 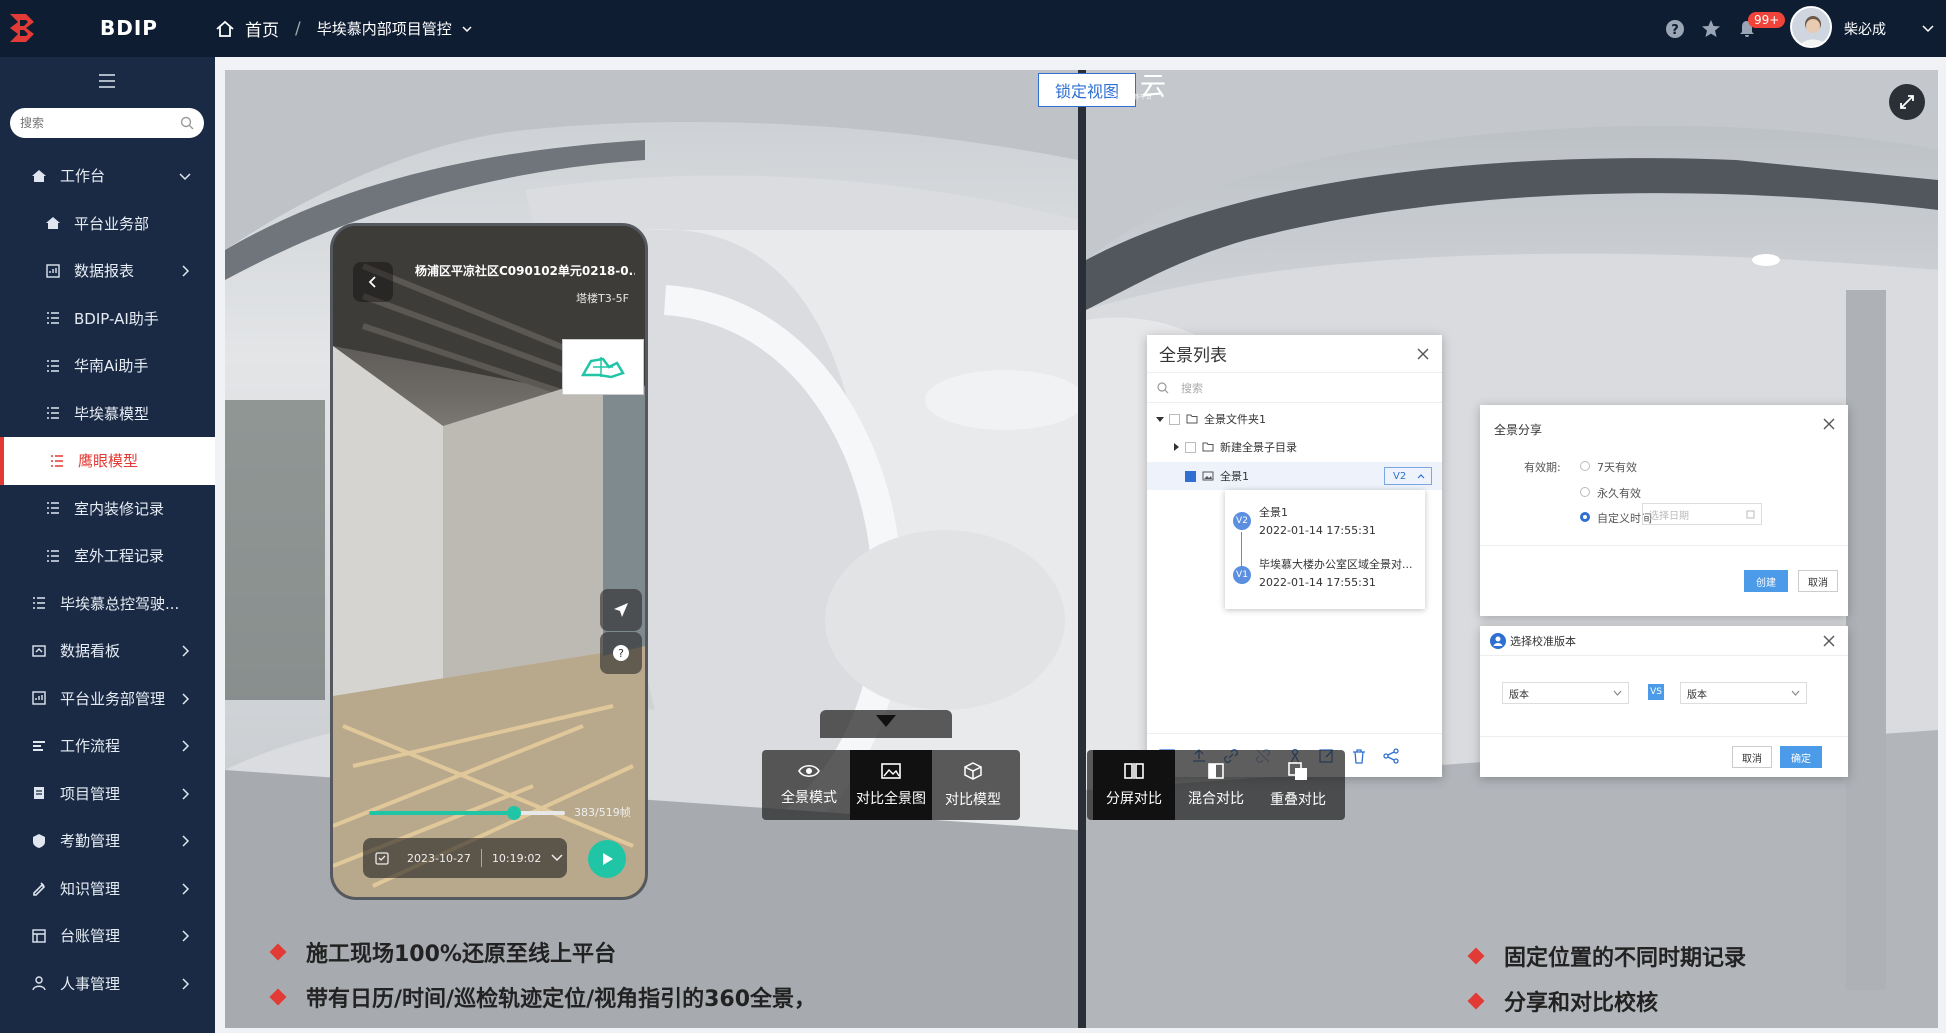 I want to click on sidebar-item-3: BDIP-AI助手, so click(x=107, y=319).